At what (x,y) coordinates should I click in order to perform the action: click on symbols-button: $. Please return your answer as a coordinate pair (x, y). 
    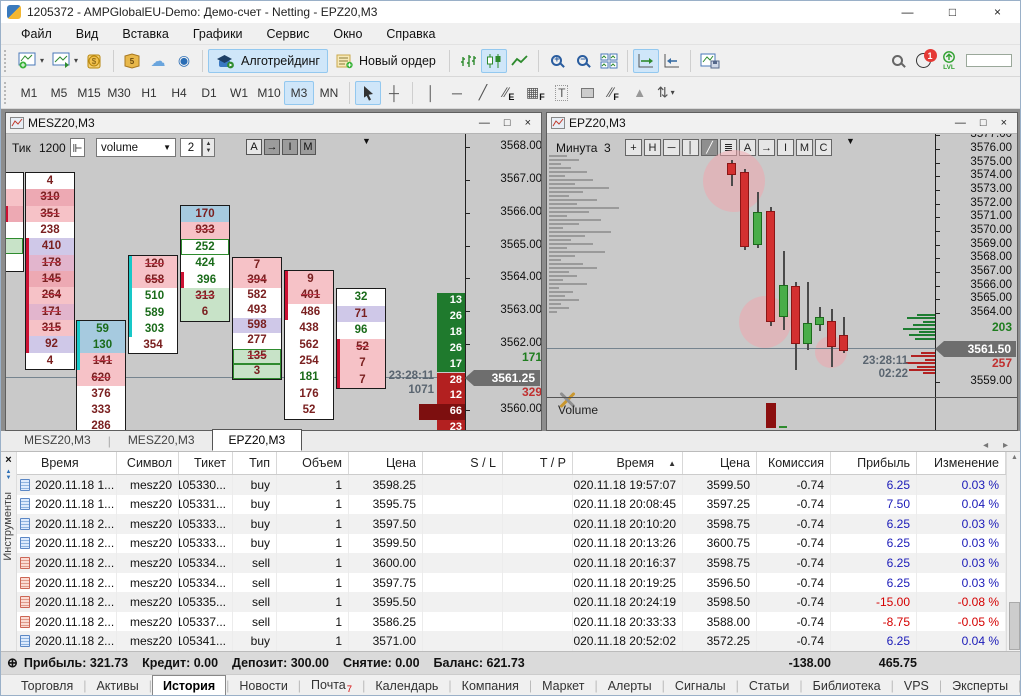
    Looking at the image, I should click on (95, 61).